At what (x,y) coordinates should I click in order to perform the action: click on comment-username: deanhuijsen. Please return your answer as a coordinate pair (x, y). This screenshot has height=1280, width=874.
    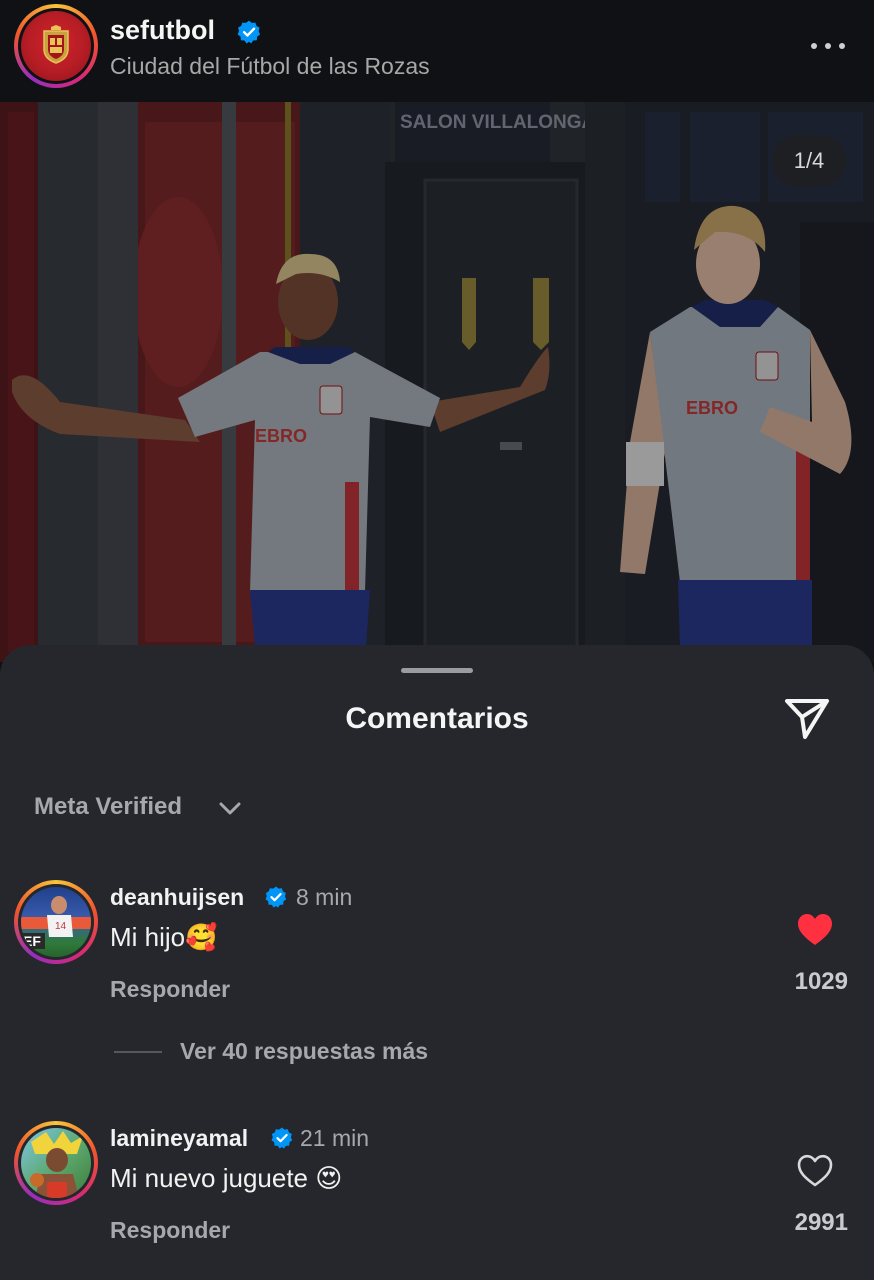
    Looking at the image, I should click on (177, 897).